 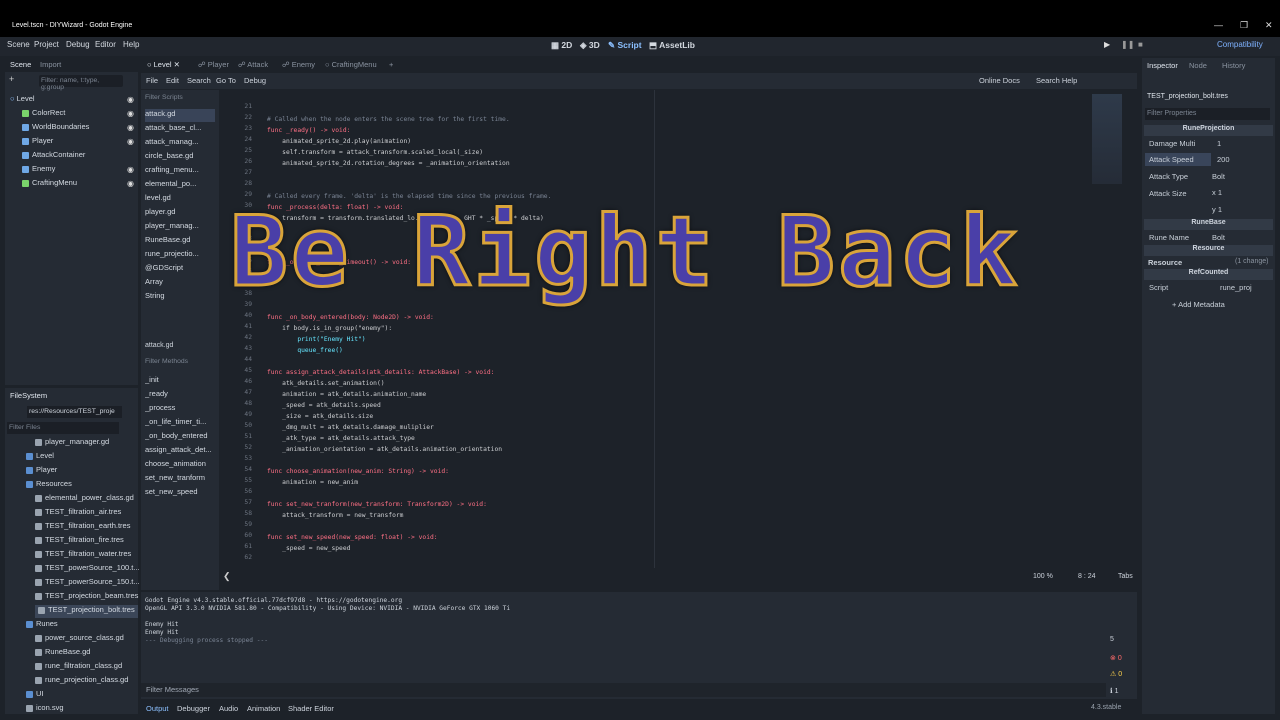 I want to click on script-item: level.gd, so click(x=180, y=199).